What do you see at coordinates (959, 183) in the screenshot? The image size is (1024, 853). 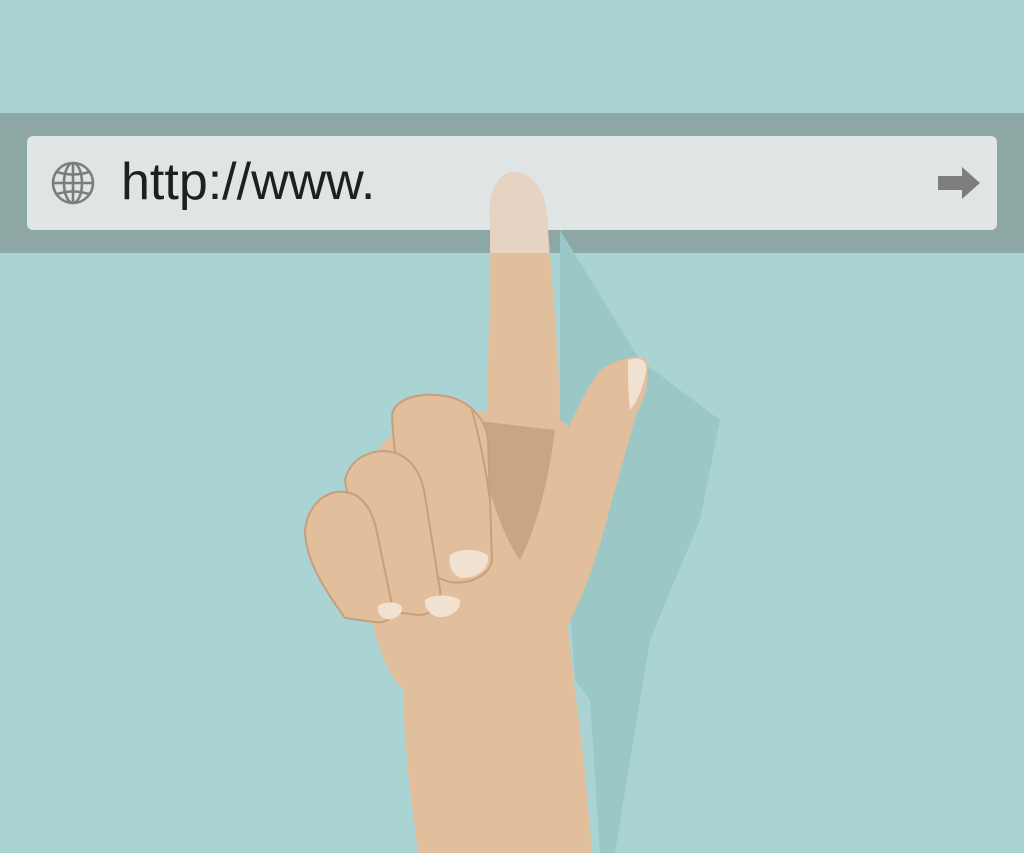 I see `arrow-right-icon` at bounding box center [959, 183].